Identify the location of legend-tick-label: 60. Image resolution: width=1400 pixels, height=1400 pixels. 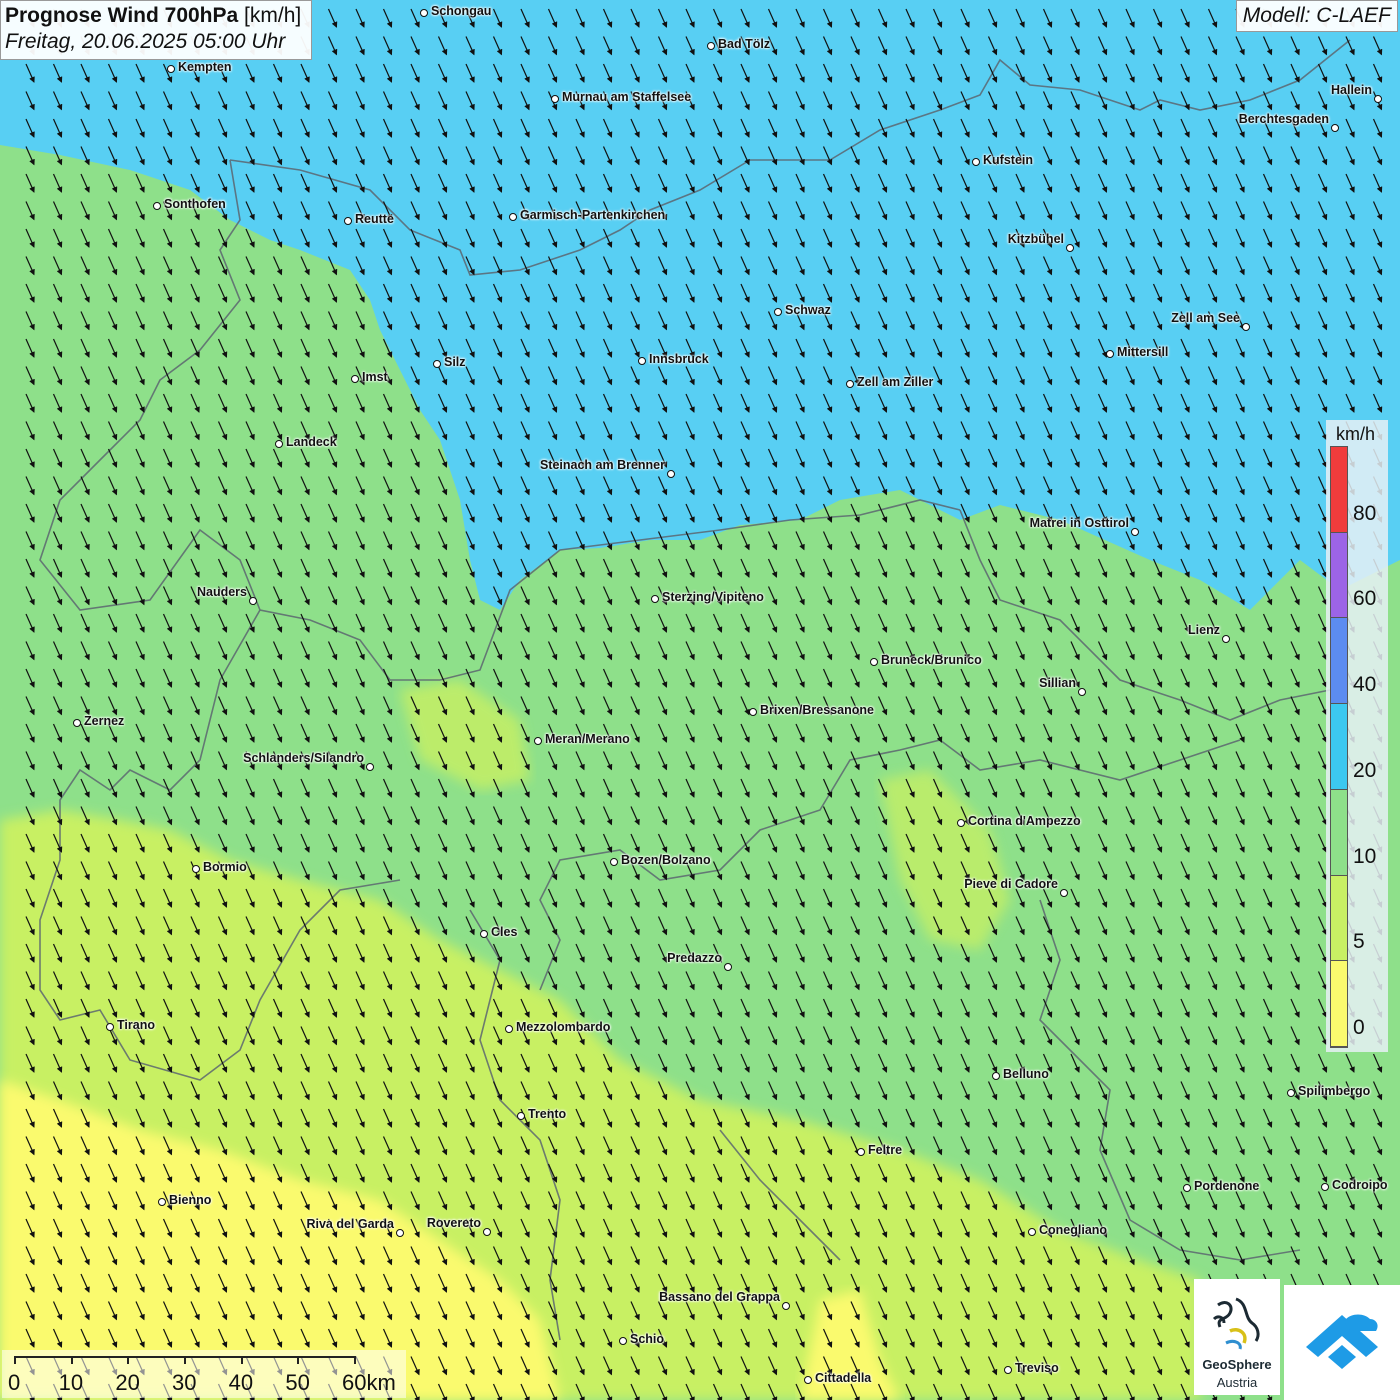
(1365, 599).